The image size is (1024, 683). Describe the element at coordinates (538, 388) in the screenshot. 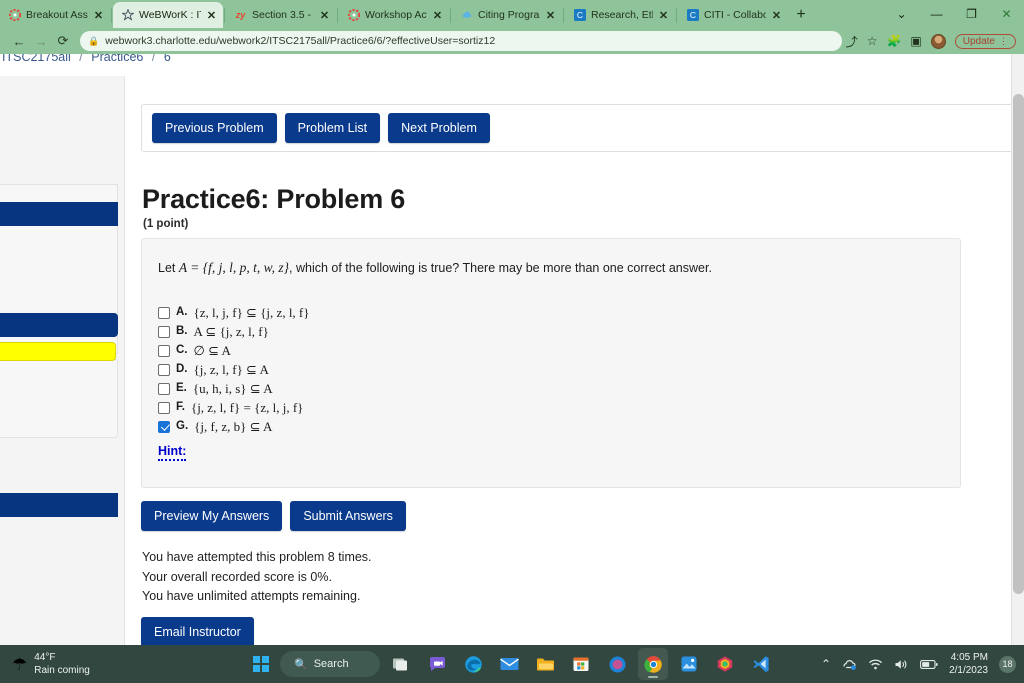

I see `choice-e: E. {u, h, i, s} ⊆ A` at that location.